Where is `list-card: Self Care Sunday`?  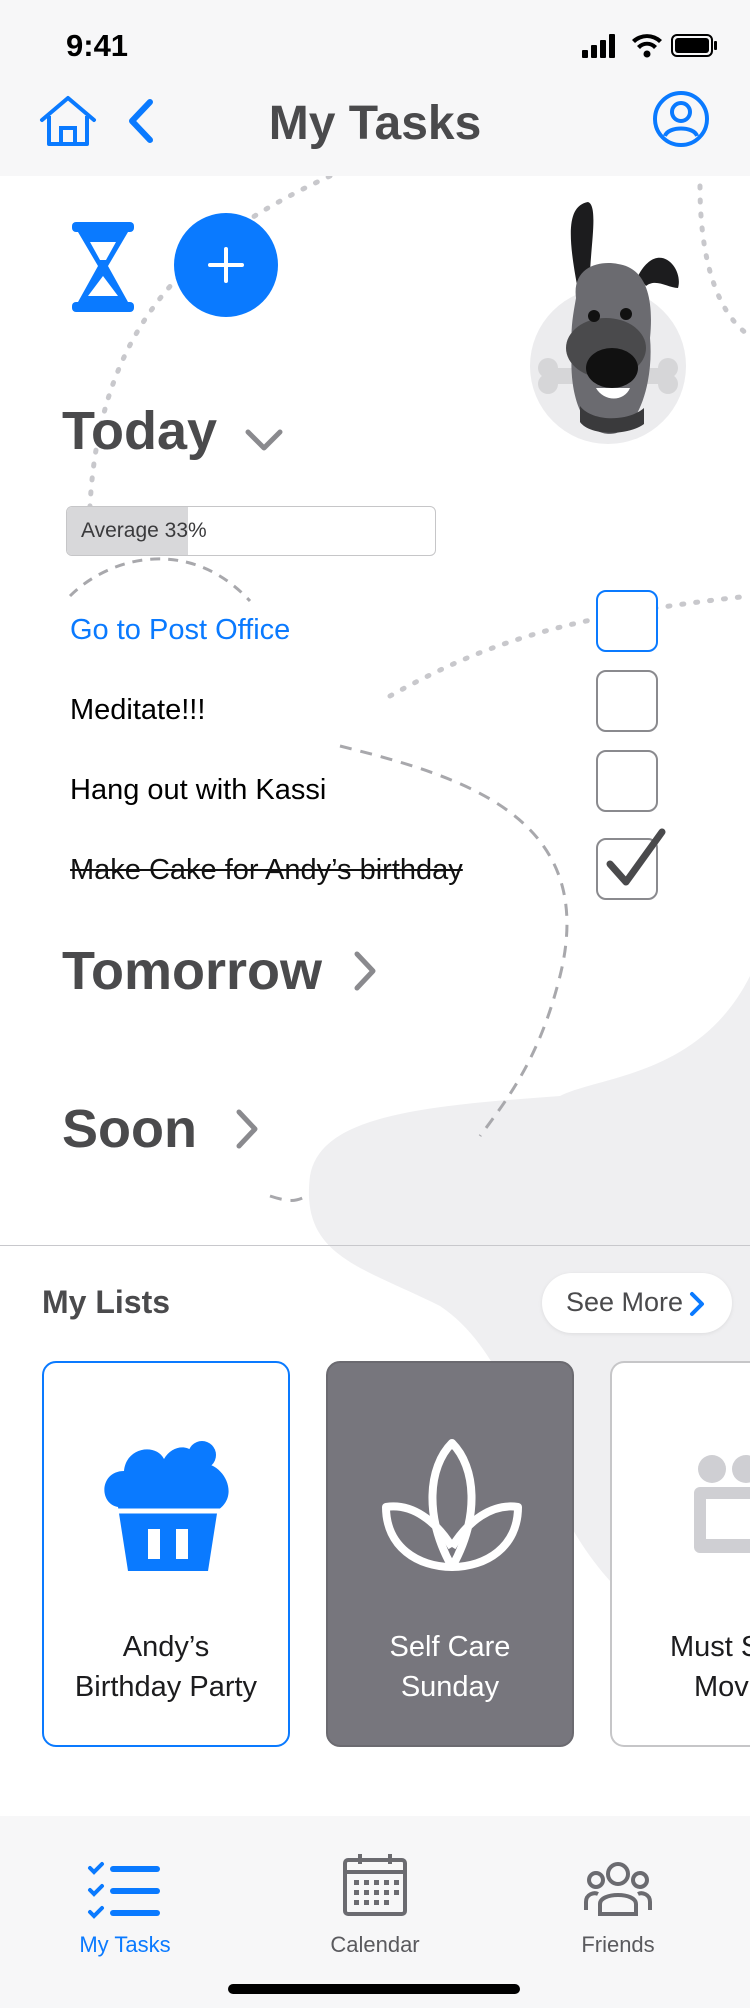
list-card: Self Care Sunday is located at coordinates (450, 1554).